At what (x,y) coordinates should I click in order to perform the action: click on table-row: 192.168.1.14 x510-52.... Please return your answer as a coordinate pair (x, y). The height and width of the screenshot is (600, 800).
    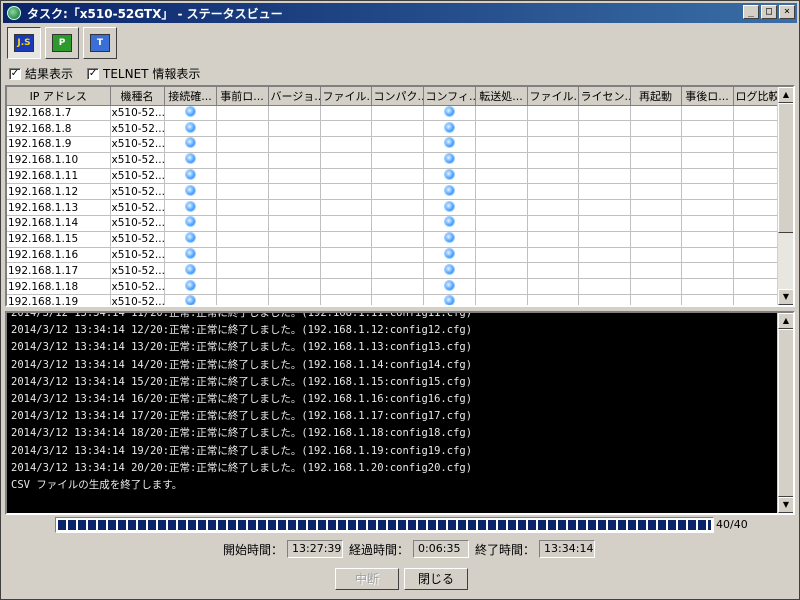
    Looking at the image, I should click on (394, 223).